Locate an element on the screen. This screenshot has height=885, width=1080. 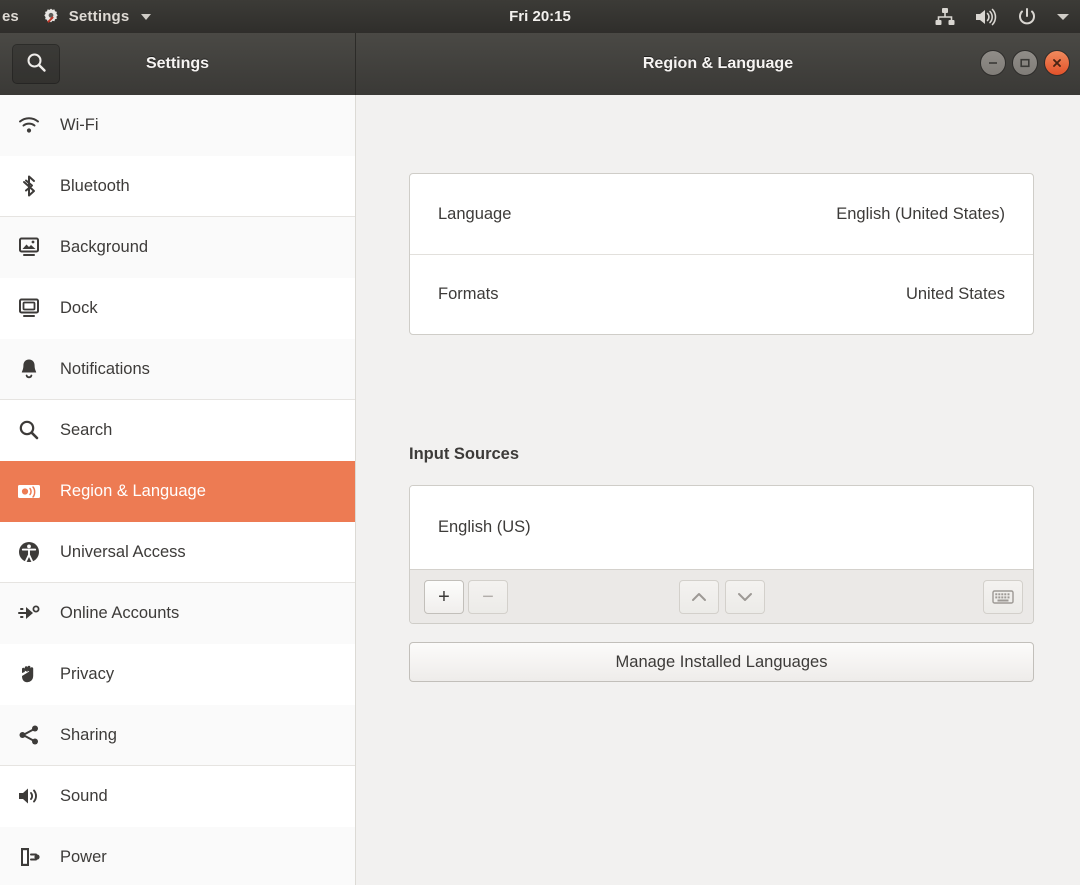
sound-icon is located at coordinates (29, 796).